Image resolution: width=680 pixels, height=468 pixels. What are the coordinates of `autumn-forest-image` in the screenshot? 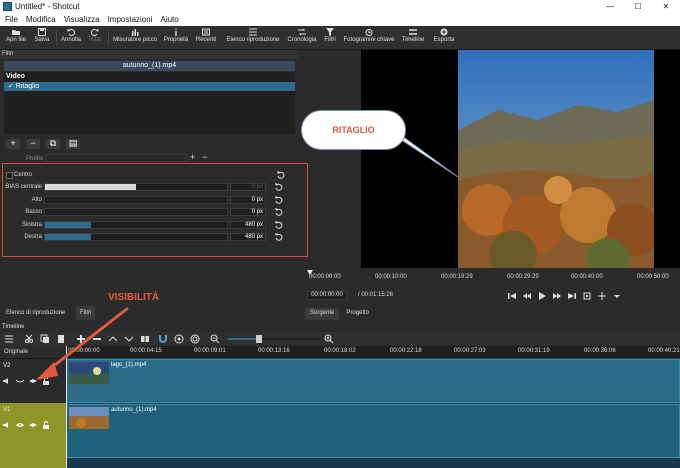 It's located at (556, 159).